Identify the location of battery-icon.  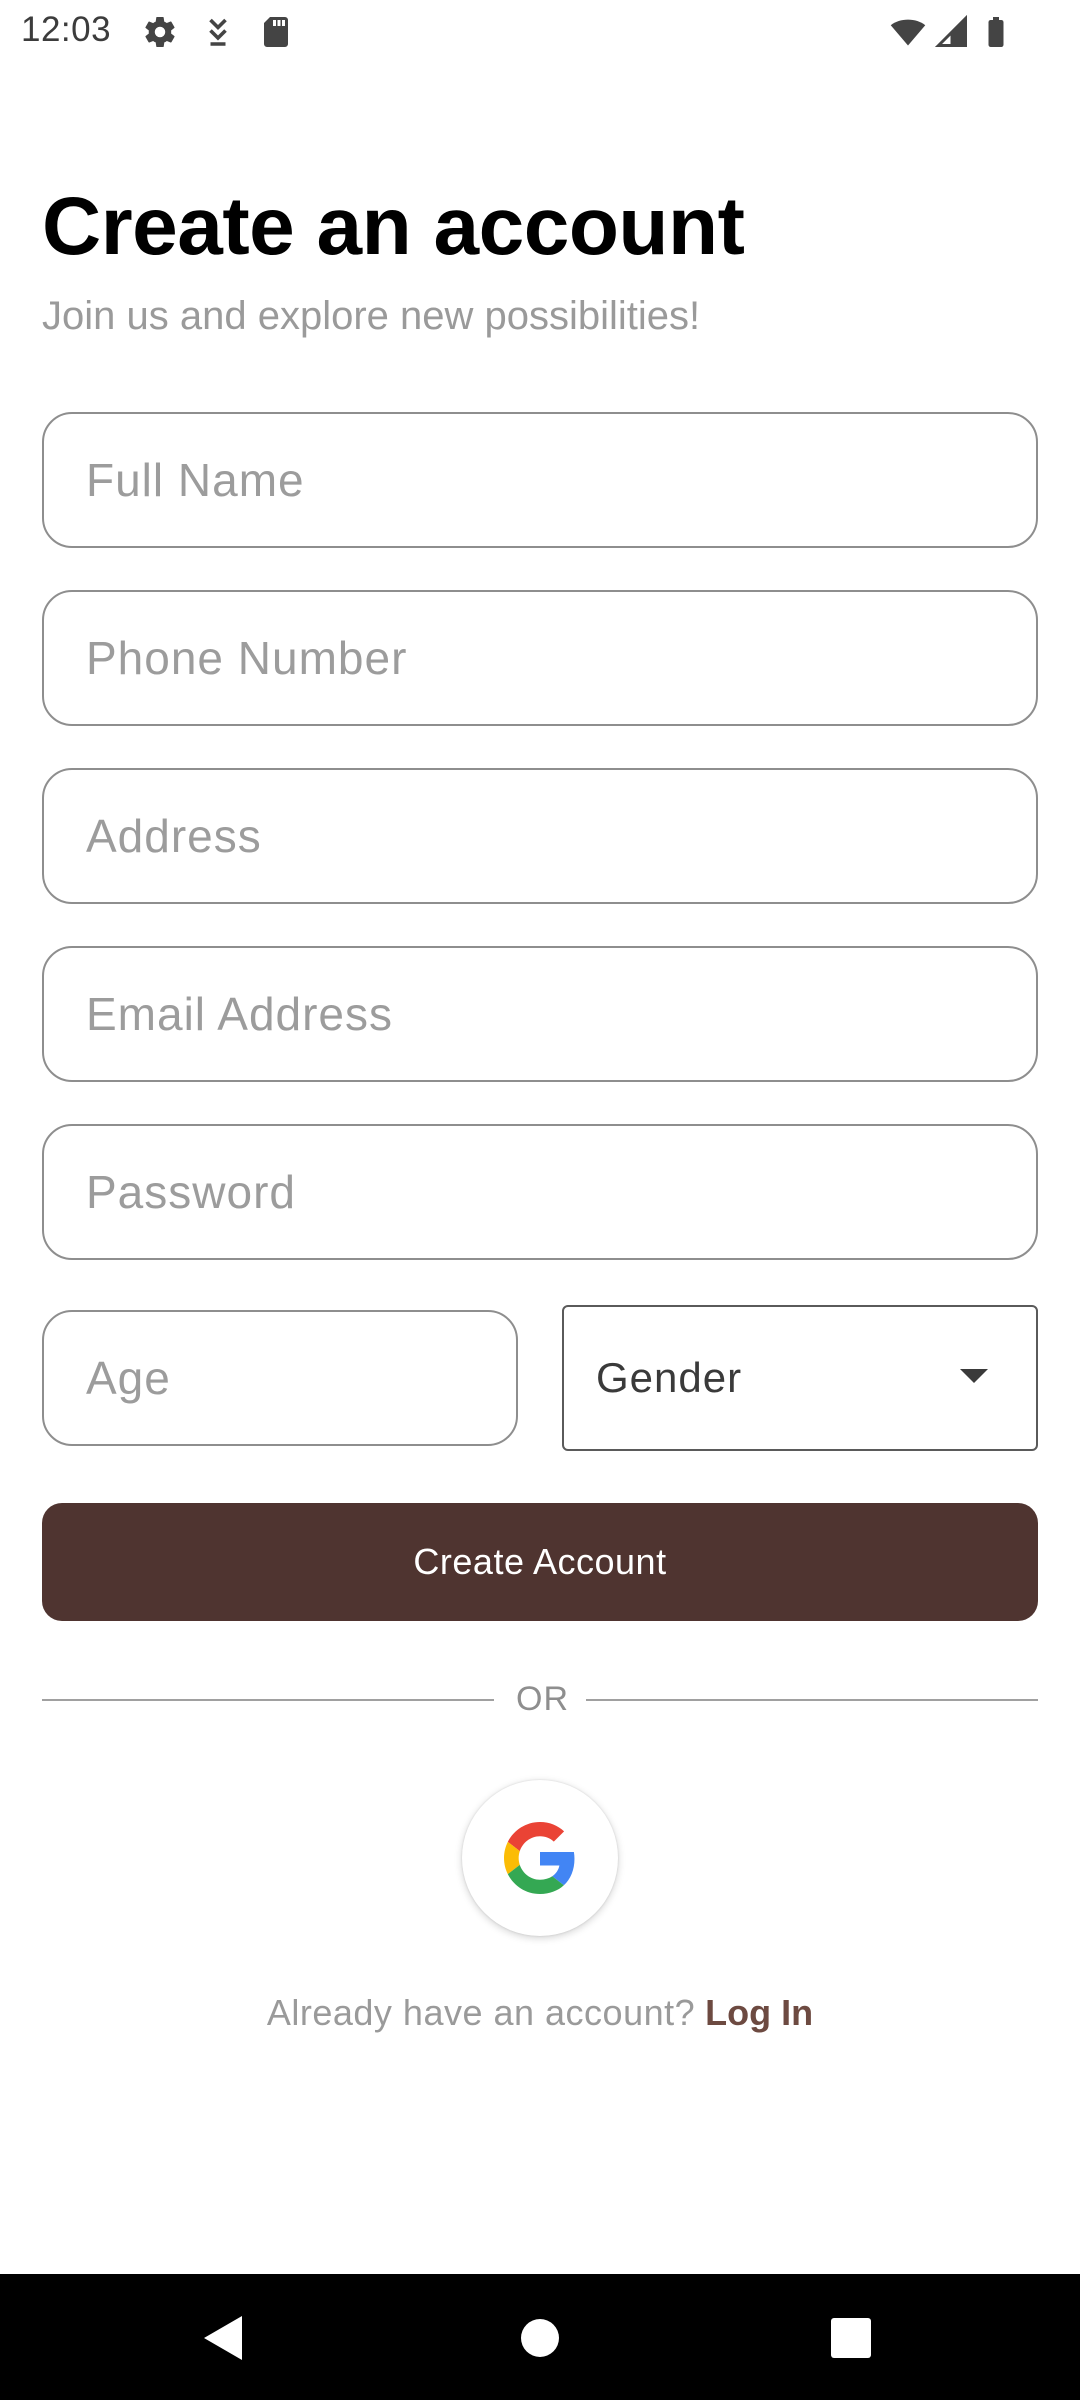
(996, 32).